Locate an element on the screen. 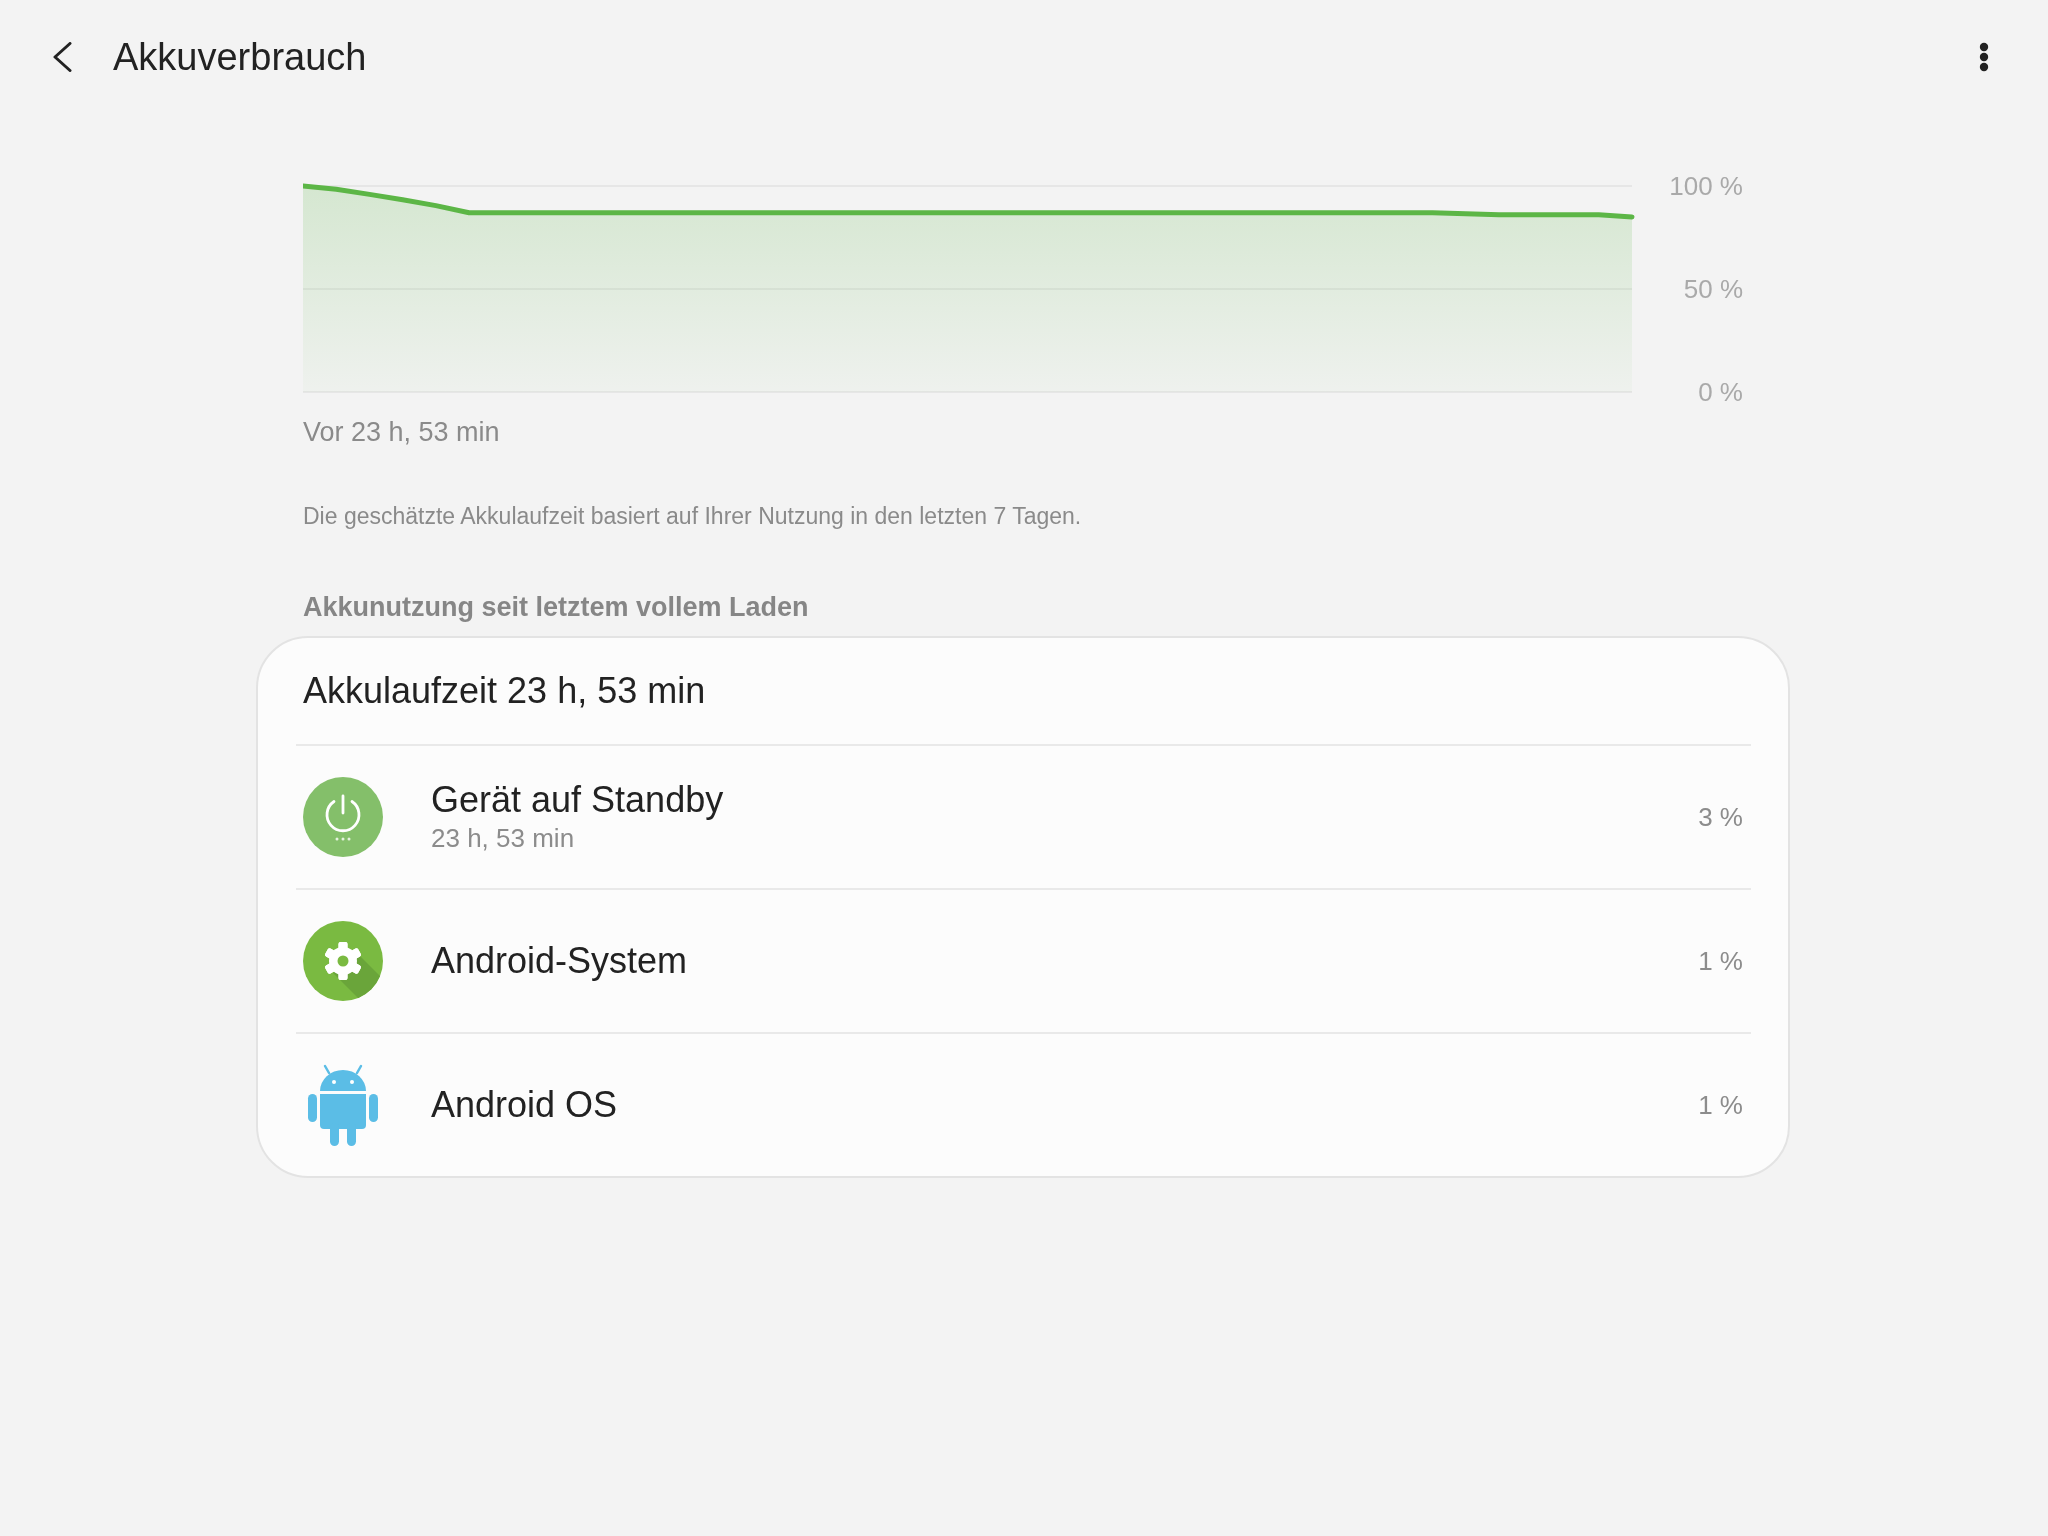 Image resolution: width=2048 pixels, height=1536 pixels. back-icon is located at coordinates (62, 57).